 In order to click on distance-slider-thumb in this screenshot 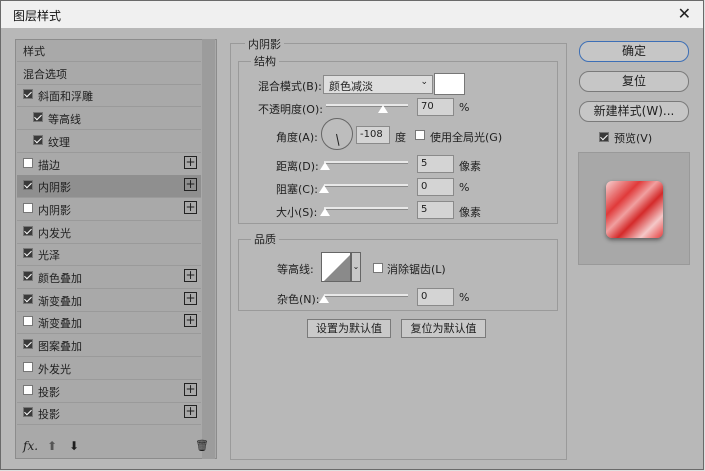, I will do `click(325, 166)`.